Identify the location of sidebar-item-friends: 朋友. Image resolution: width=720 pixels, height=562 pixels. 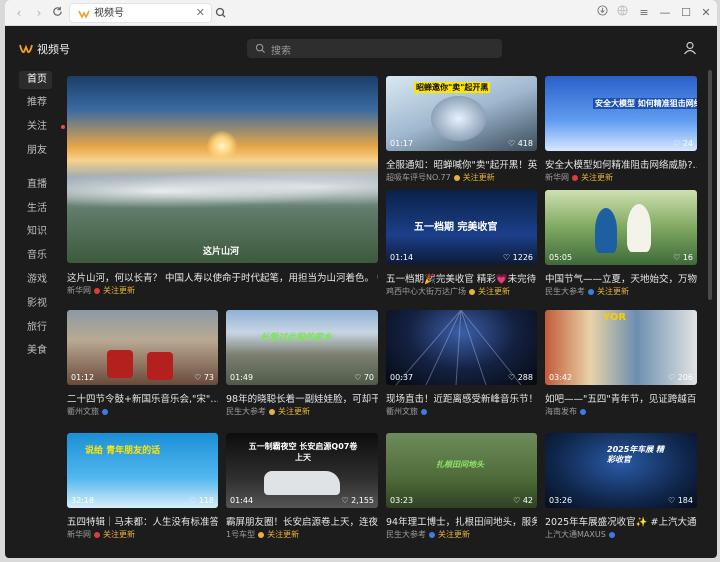
(35, 151).